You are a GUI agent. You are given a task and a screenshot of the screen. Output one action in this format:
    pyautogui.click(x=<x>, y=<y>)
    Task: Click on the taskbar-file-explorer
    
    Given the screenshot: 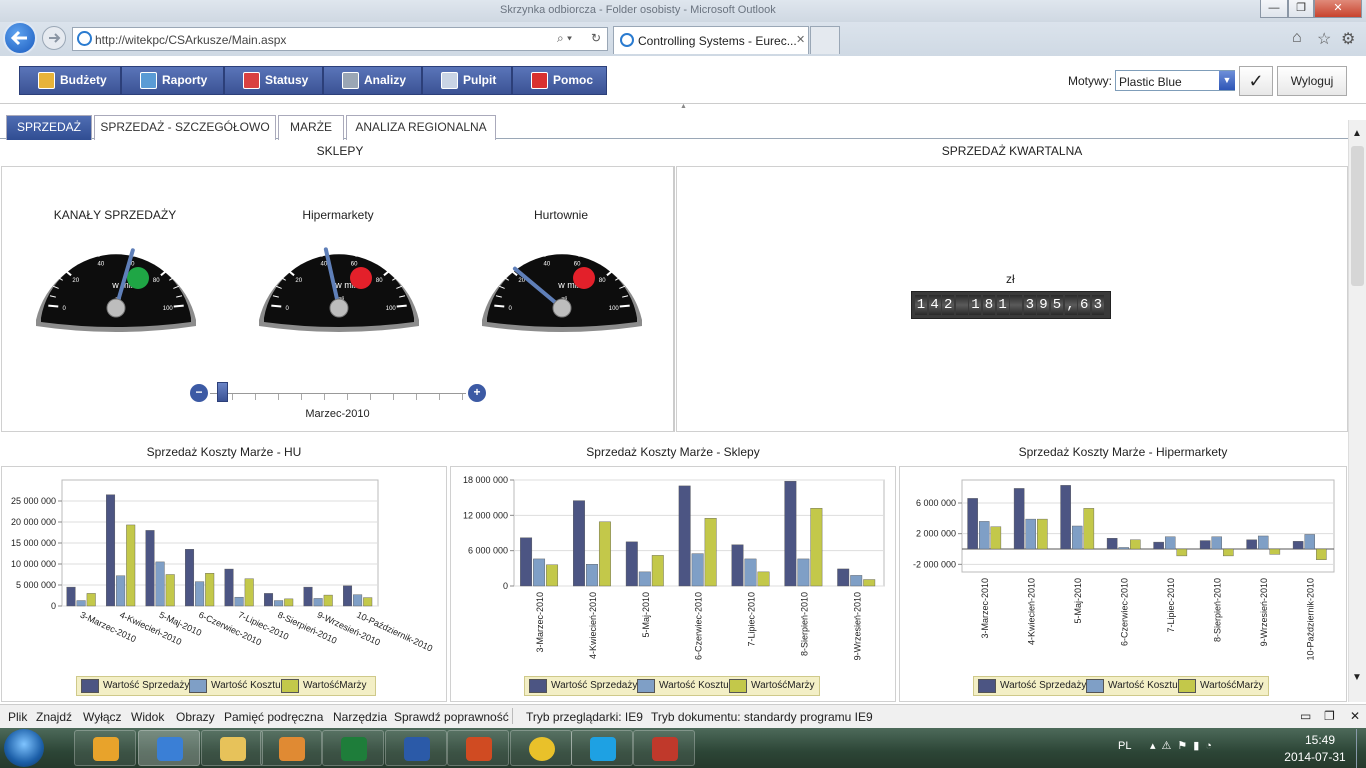 What is the action you would take?
    pyautogui.click(x=232, y=748)
    